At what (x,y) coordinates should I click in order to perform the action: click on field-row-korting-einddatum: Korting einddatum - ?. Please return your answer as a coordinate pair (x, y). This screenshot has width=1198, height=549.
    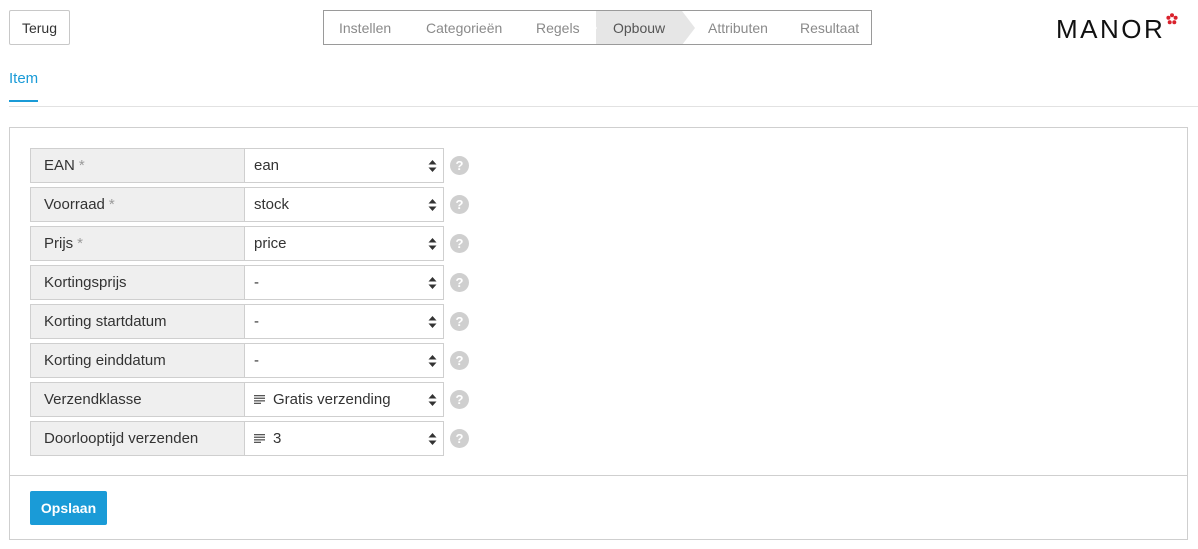
    Looking at the image, I should click on (250, 360).